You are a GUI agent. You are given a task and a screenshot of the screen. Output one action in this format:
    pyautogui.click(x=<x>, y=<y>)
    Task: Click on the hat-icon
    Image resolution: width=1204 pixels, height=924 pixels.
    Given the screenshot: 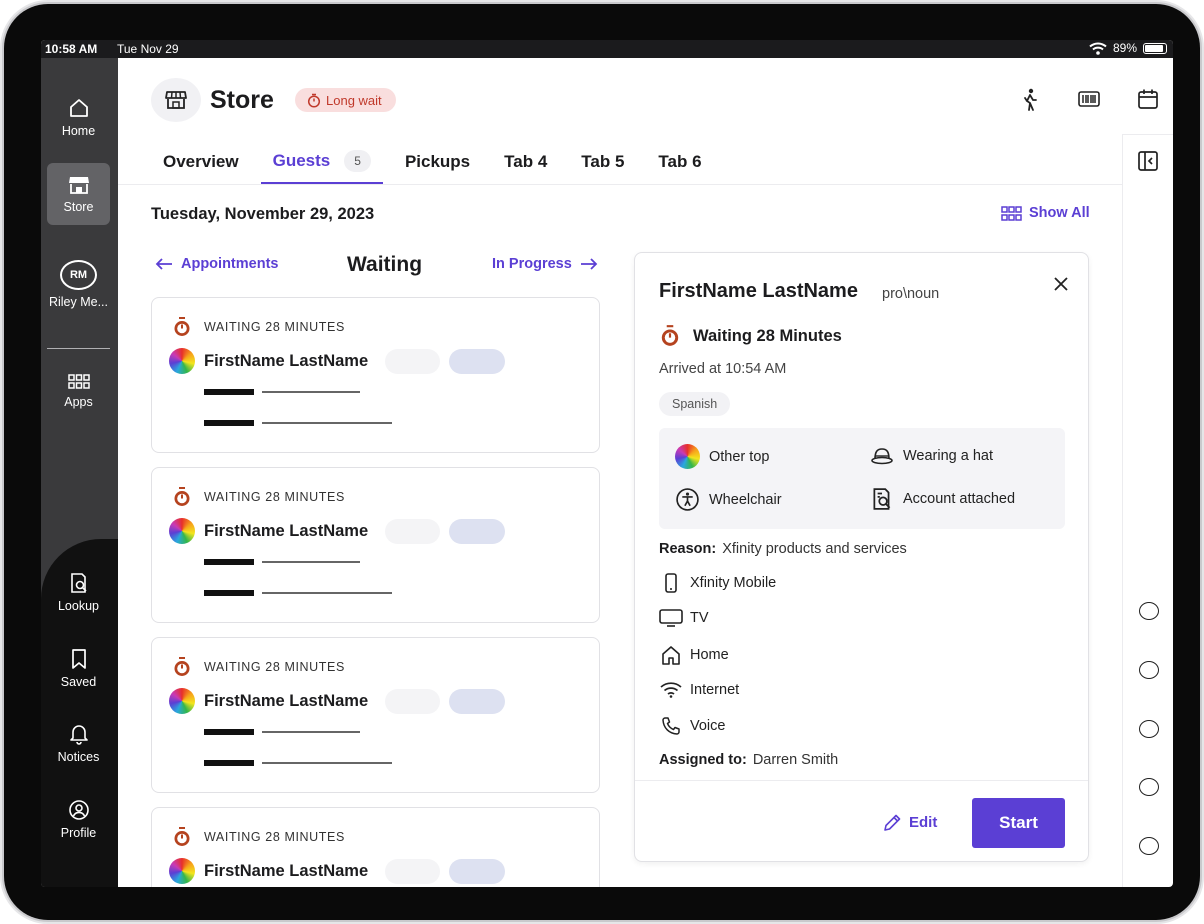 What is the action you would take?
    pyautogui.click(x=882, y=456)
    